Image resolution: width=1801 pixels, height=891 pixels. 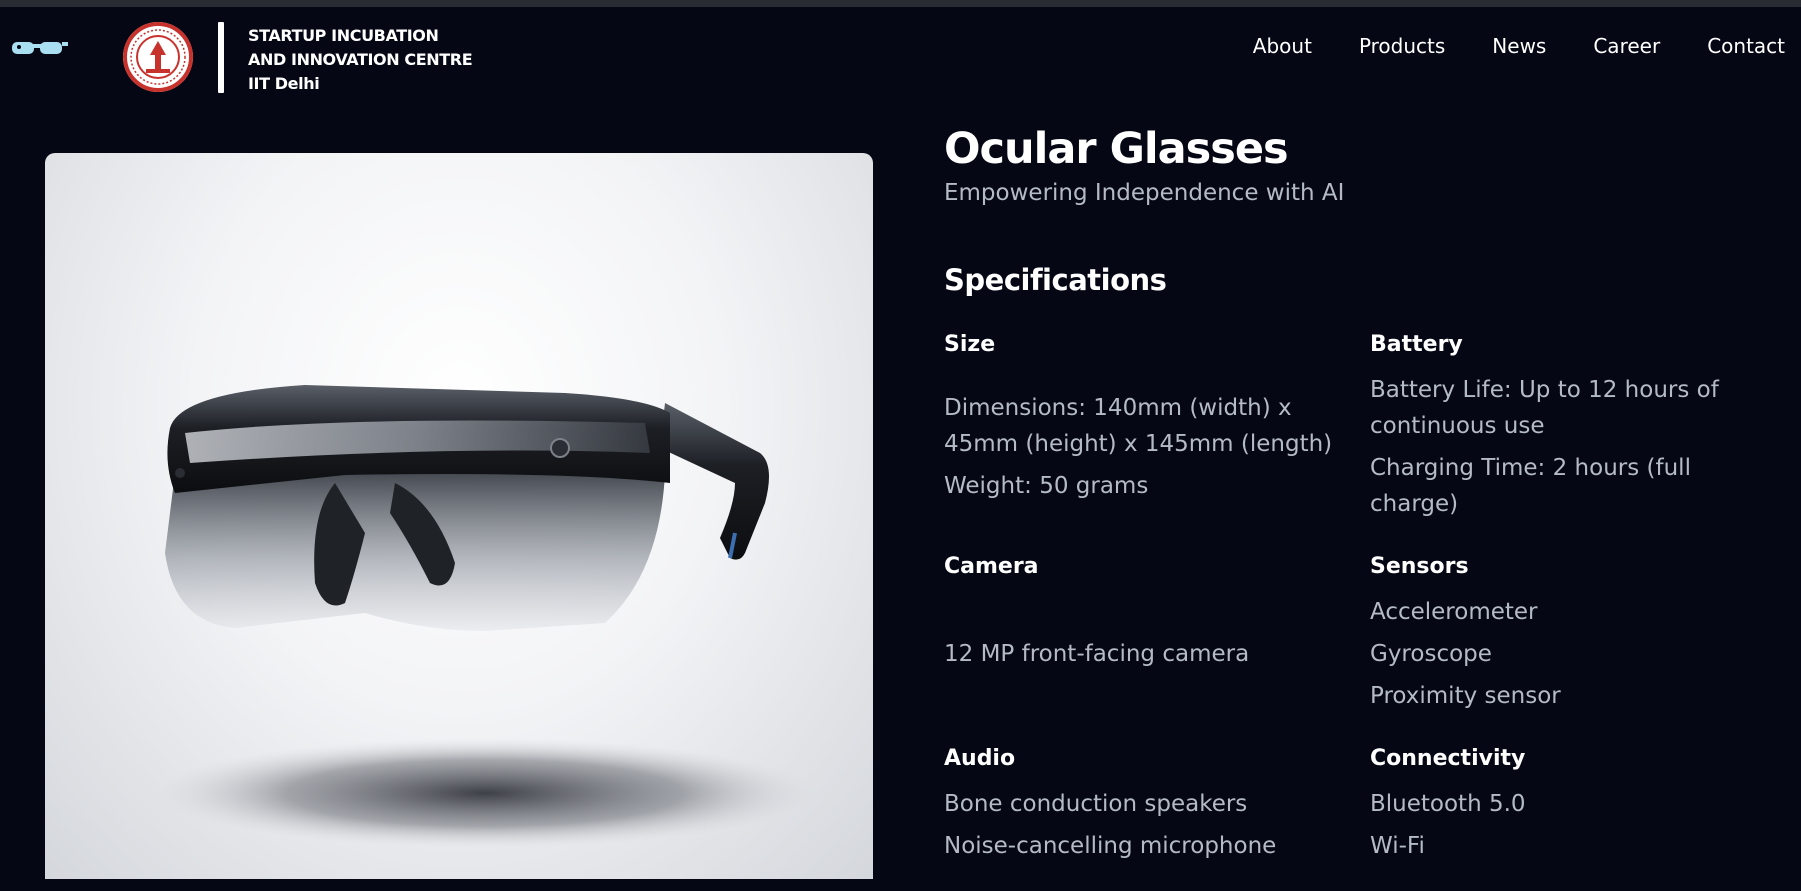 I want to click on specifications-heading: Specifications, so click(x=1055, y=280).